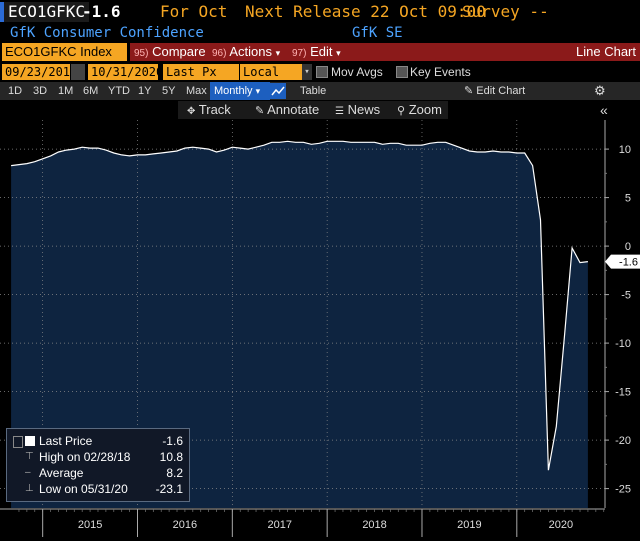  Describe the element at coordinates (65, 91) in the screenshot. I see `period-1m: 1M` at that location.